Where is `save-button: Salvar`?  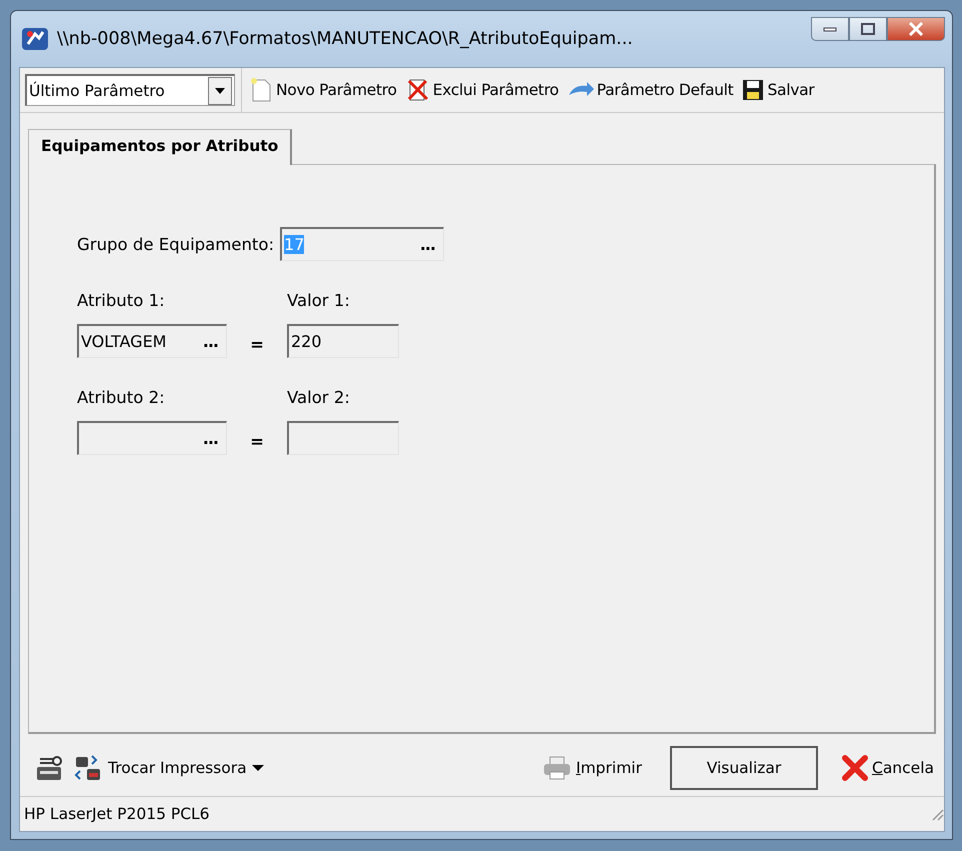 save-button: Salvar is located at coordinates (777, 90).